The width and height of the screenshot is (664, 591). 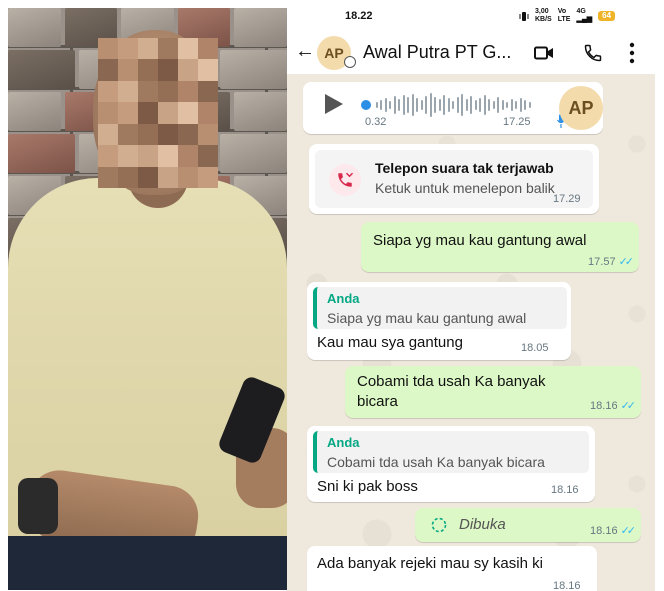 I want to click on message-time: 17.57 ✓✓, so click(x=611, y=262).